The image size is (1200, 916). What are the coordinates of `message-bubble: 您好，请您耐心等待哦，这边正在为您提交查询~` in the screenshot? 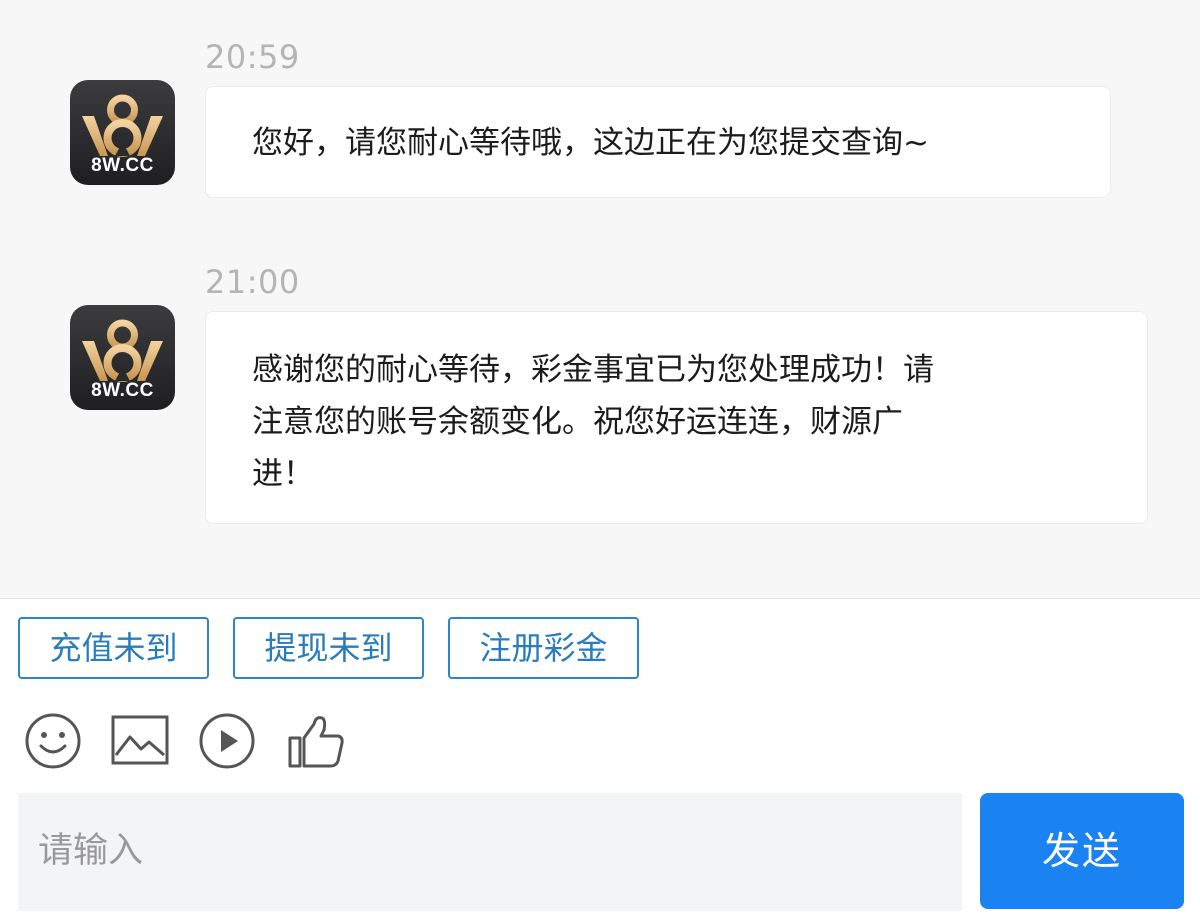 It's located at (658, 142).